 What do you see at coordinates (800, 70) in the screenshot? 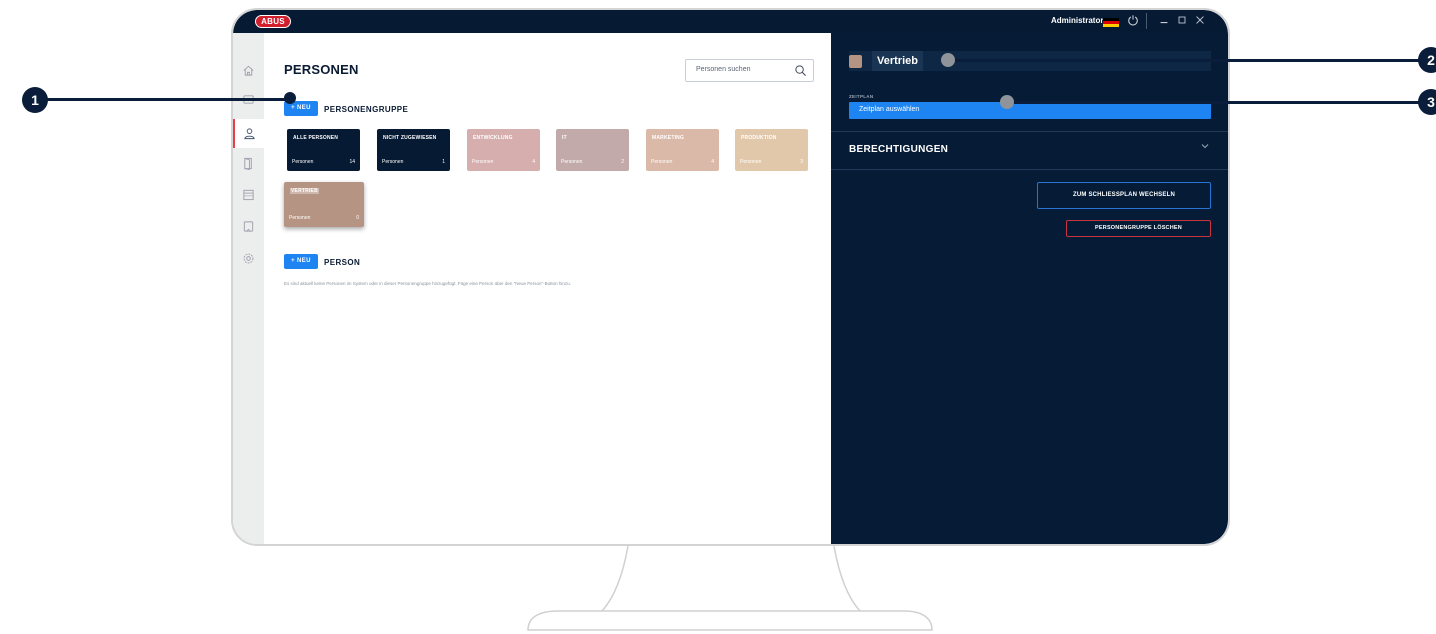
I see `search-icon` at bounding box center [800, 70].